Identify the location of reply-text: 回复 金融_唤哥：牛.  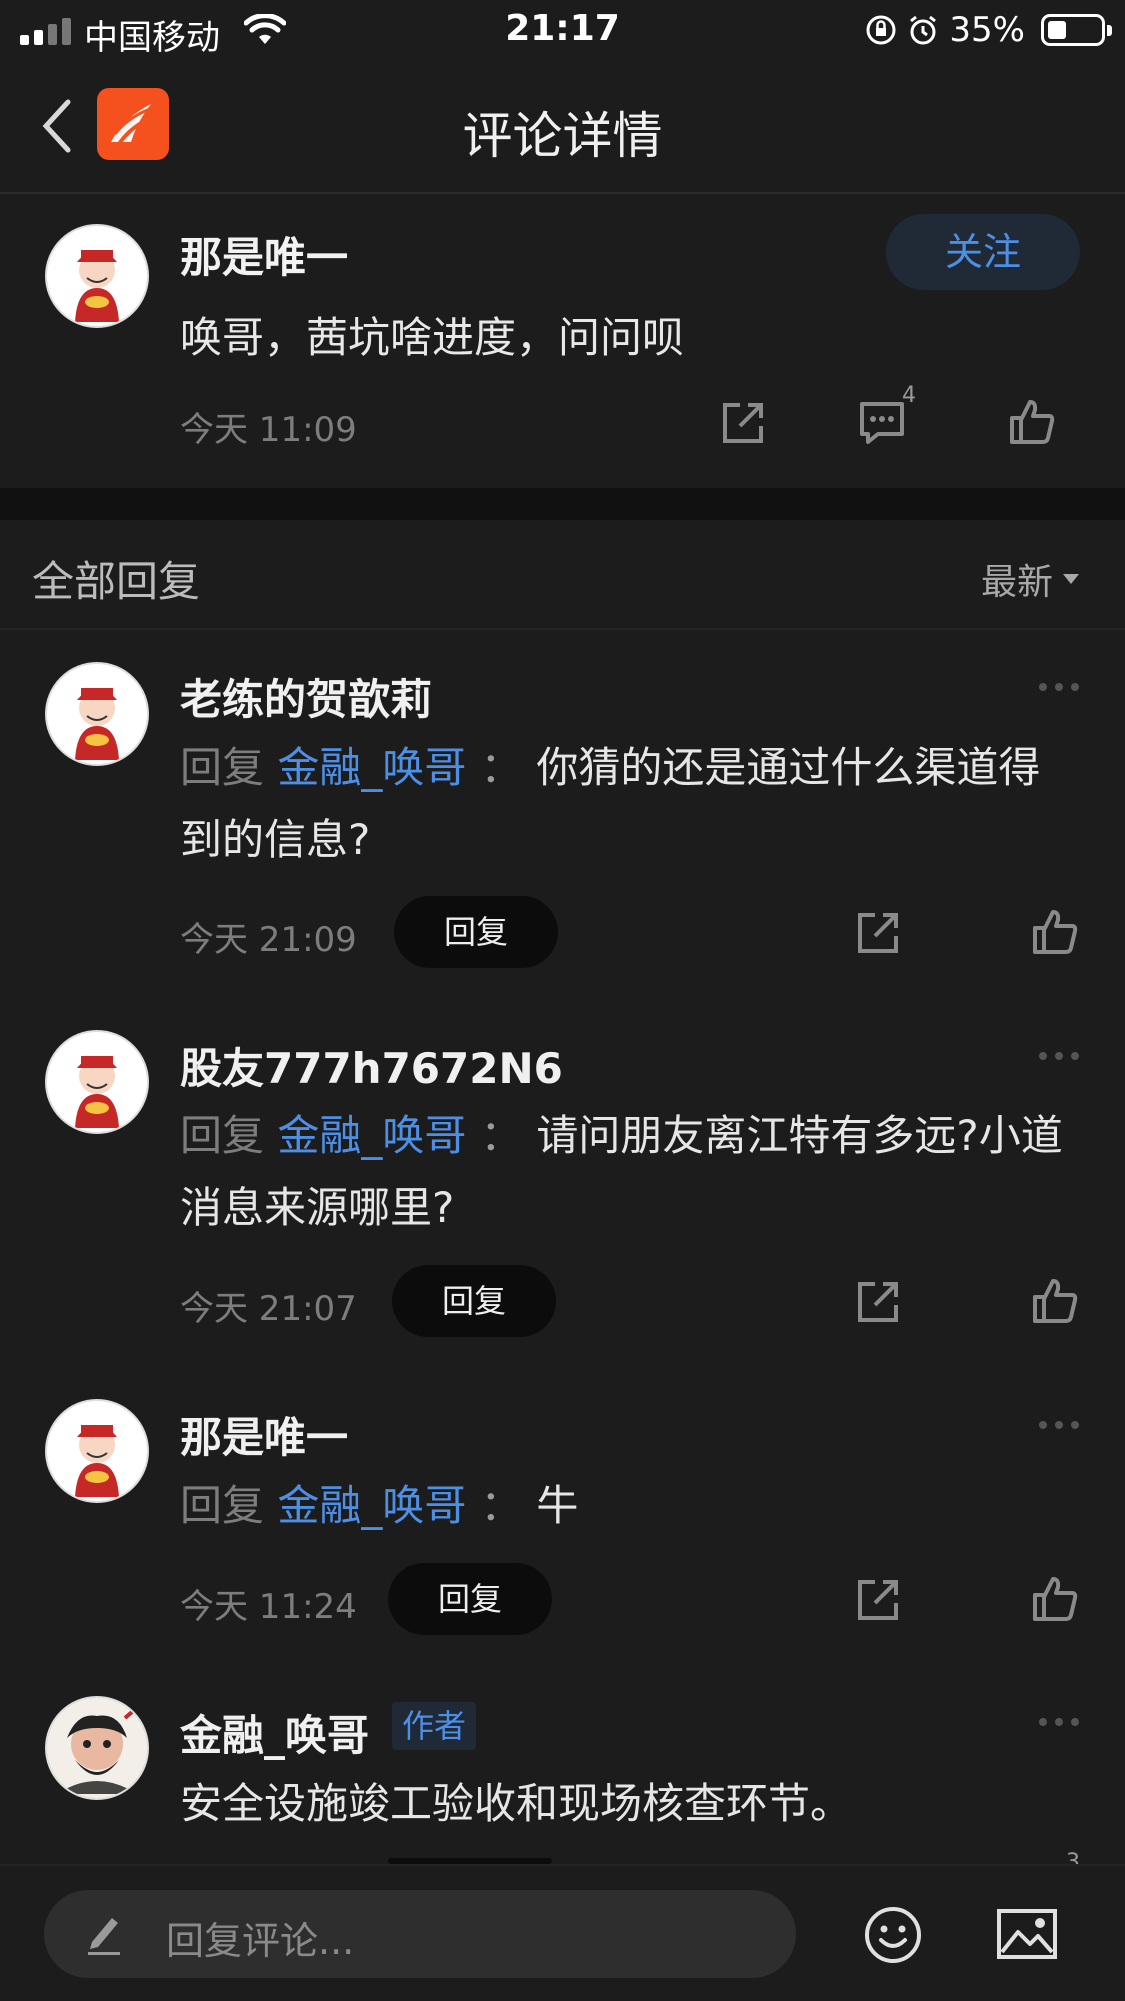
(379, 1505).